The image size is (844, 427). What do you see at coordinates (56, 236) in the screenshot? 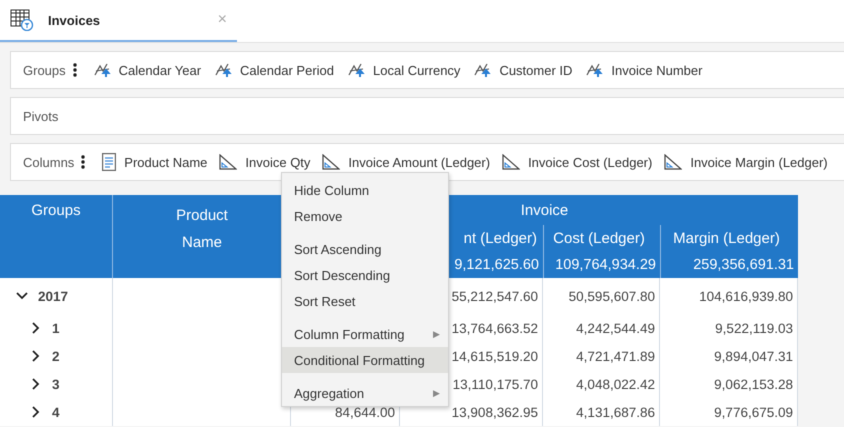
I see `header-cell: Groups` at bounding box center [56, 236].